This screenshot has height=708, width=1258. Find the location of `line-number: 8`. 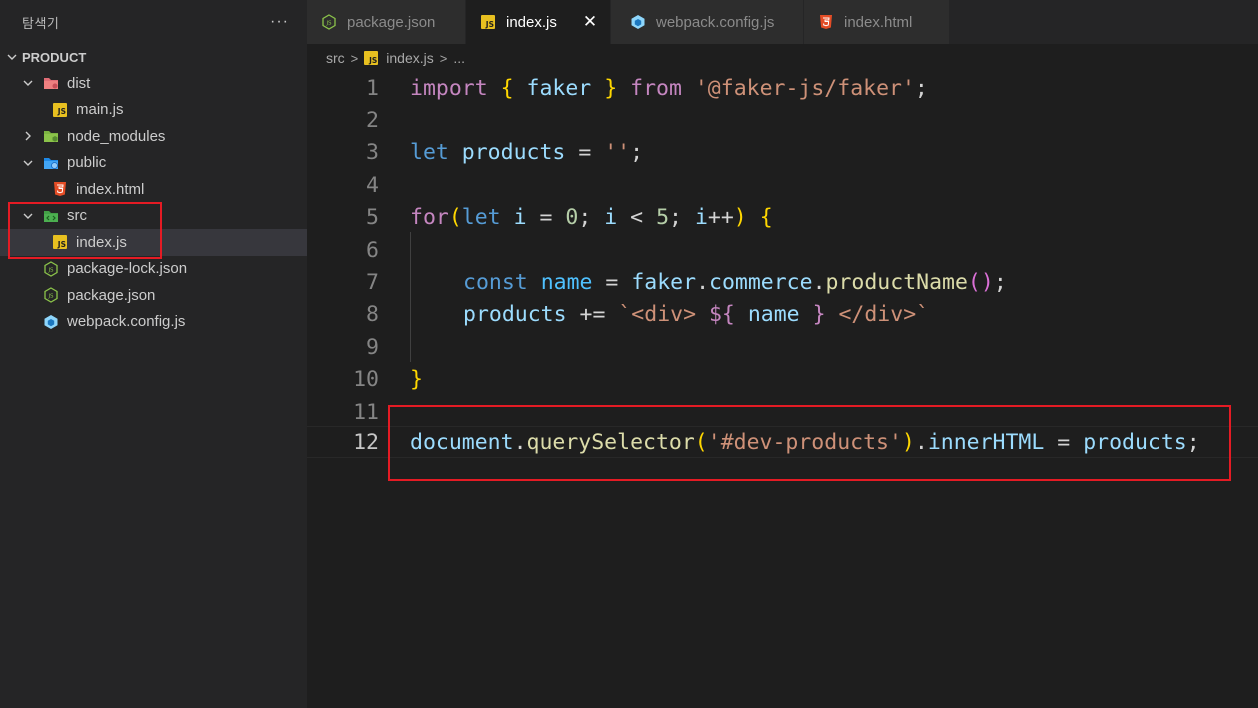

line-number: 8 is located at coordinates (372, 315).